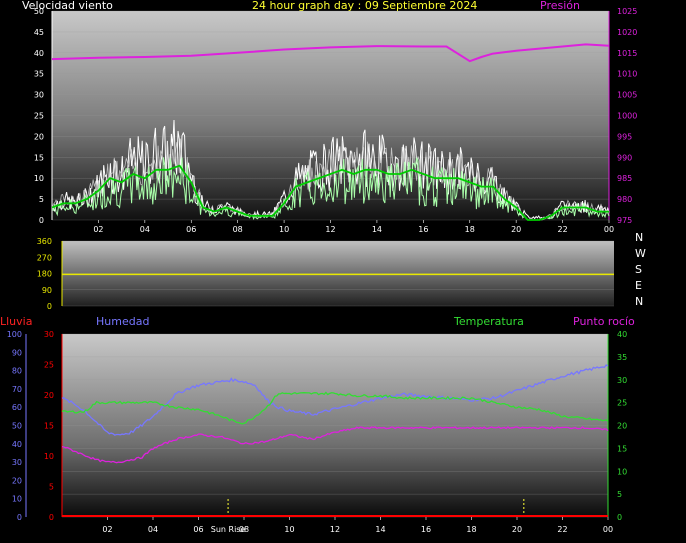 This screenshot has height=543, width=686. What do you see at coordinates (17, 371) in the screenshot?
I see `humidity-y-tick: 80` at bounding box center [17, 371].